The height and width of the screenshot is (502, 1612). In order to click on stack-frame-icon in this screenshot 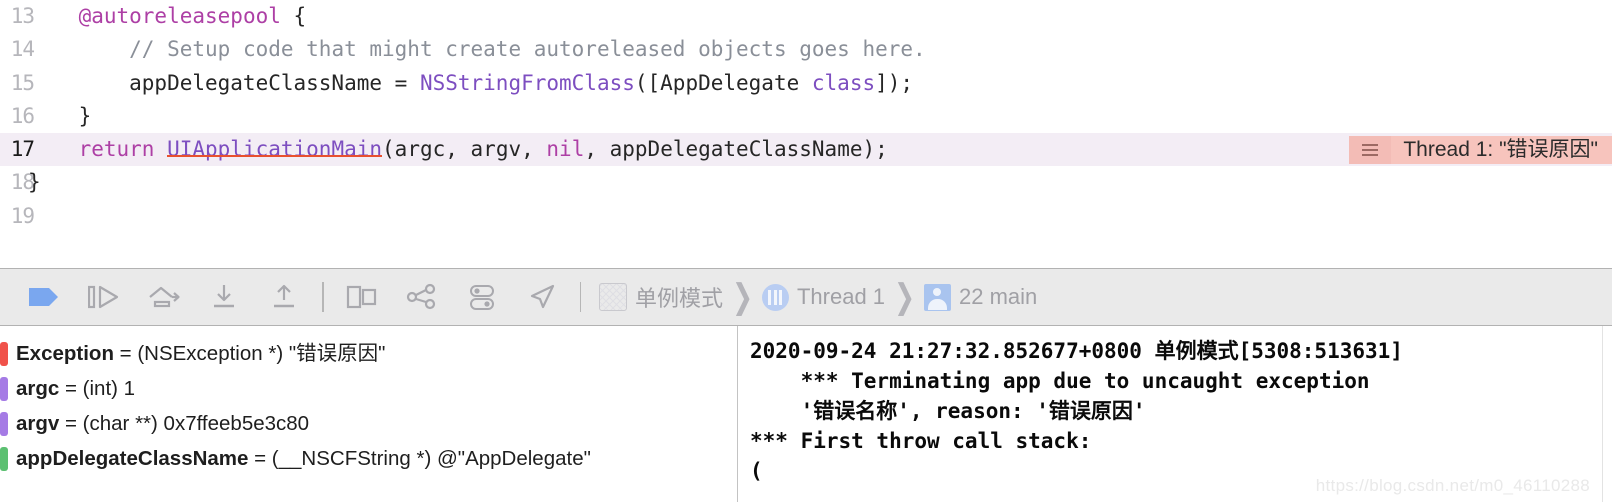, I will do `click(937, 297)`.